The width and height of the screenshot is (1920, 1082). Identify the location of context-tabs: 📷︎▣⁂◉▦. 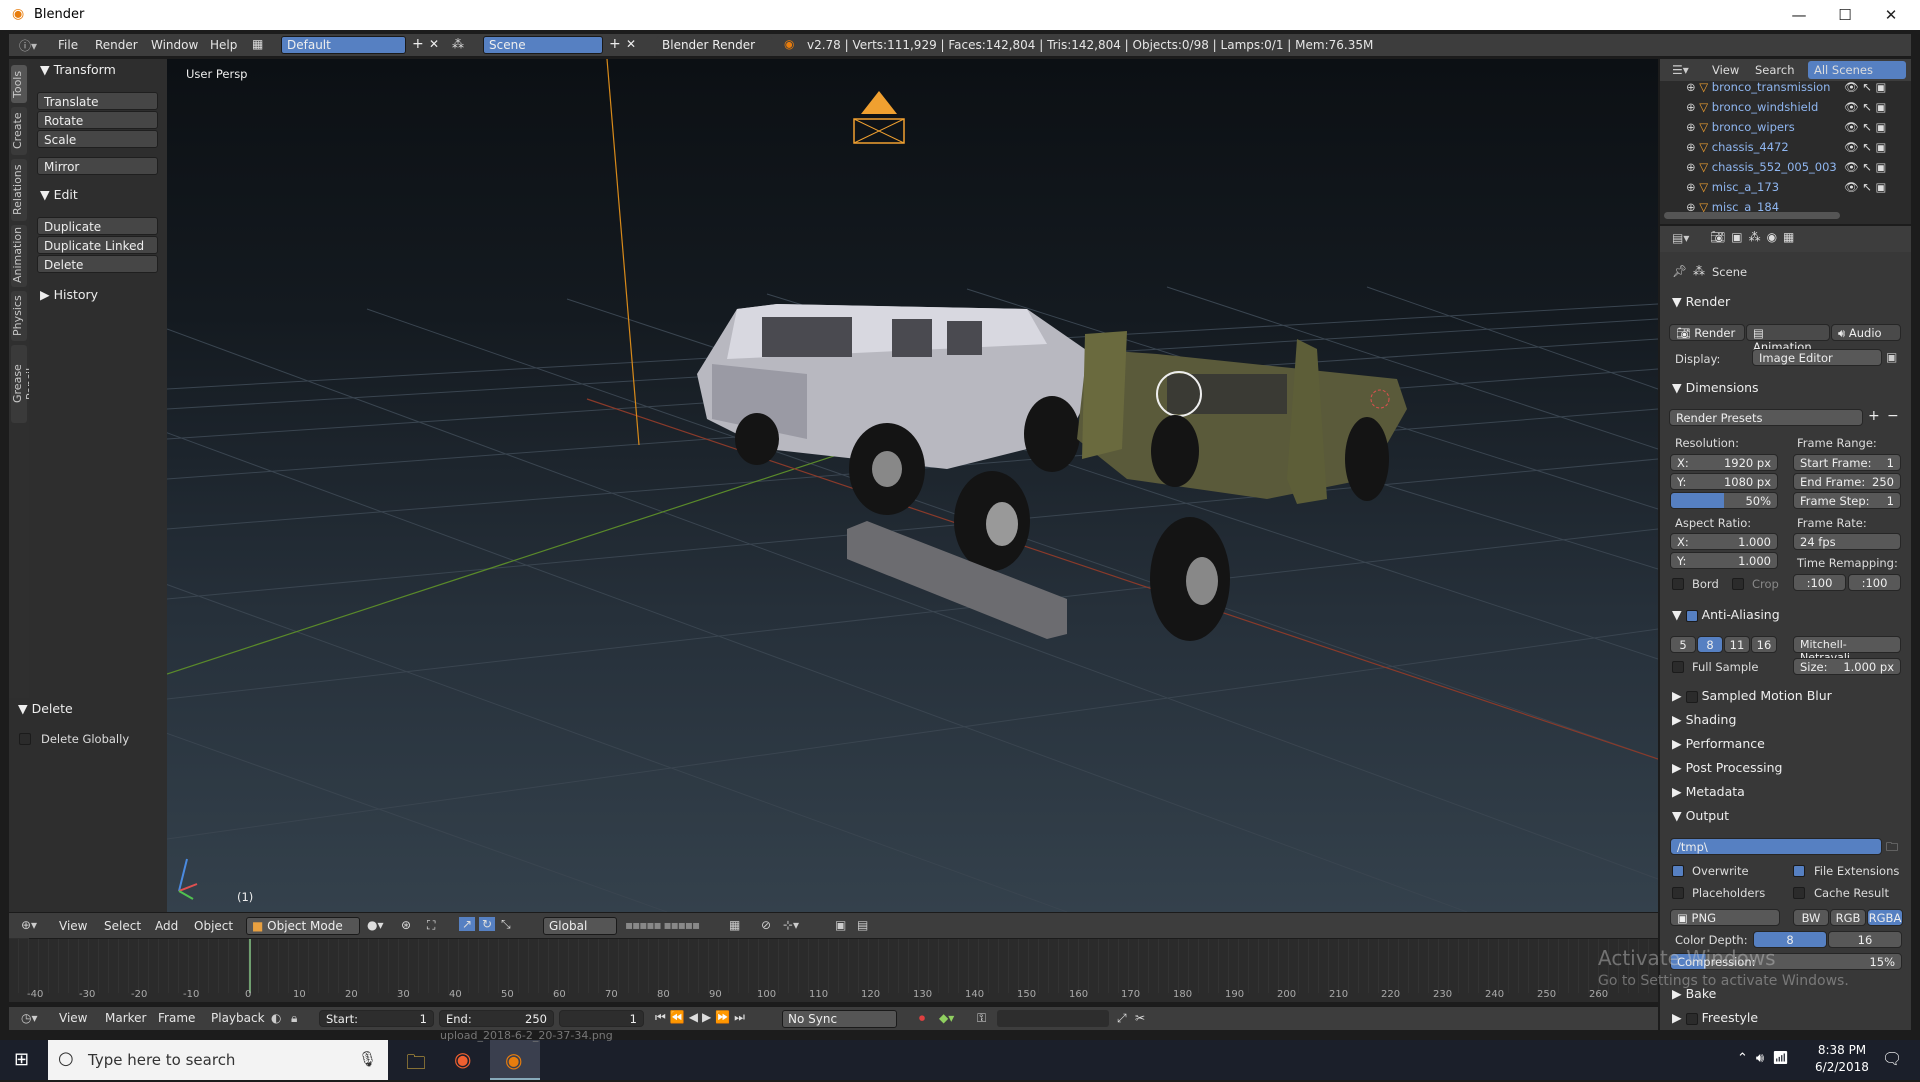
(1755, 237).